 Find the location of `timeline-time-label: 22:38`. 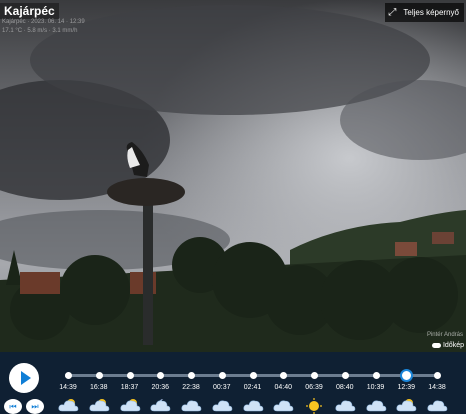

timeline-time-label: 22:38 is located at coordinates (191, 387).